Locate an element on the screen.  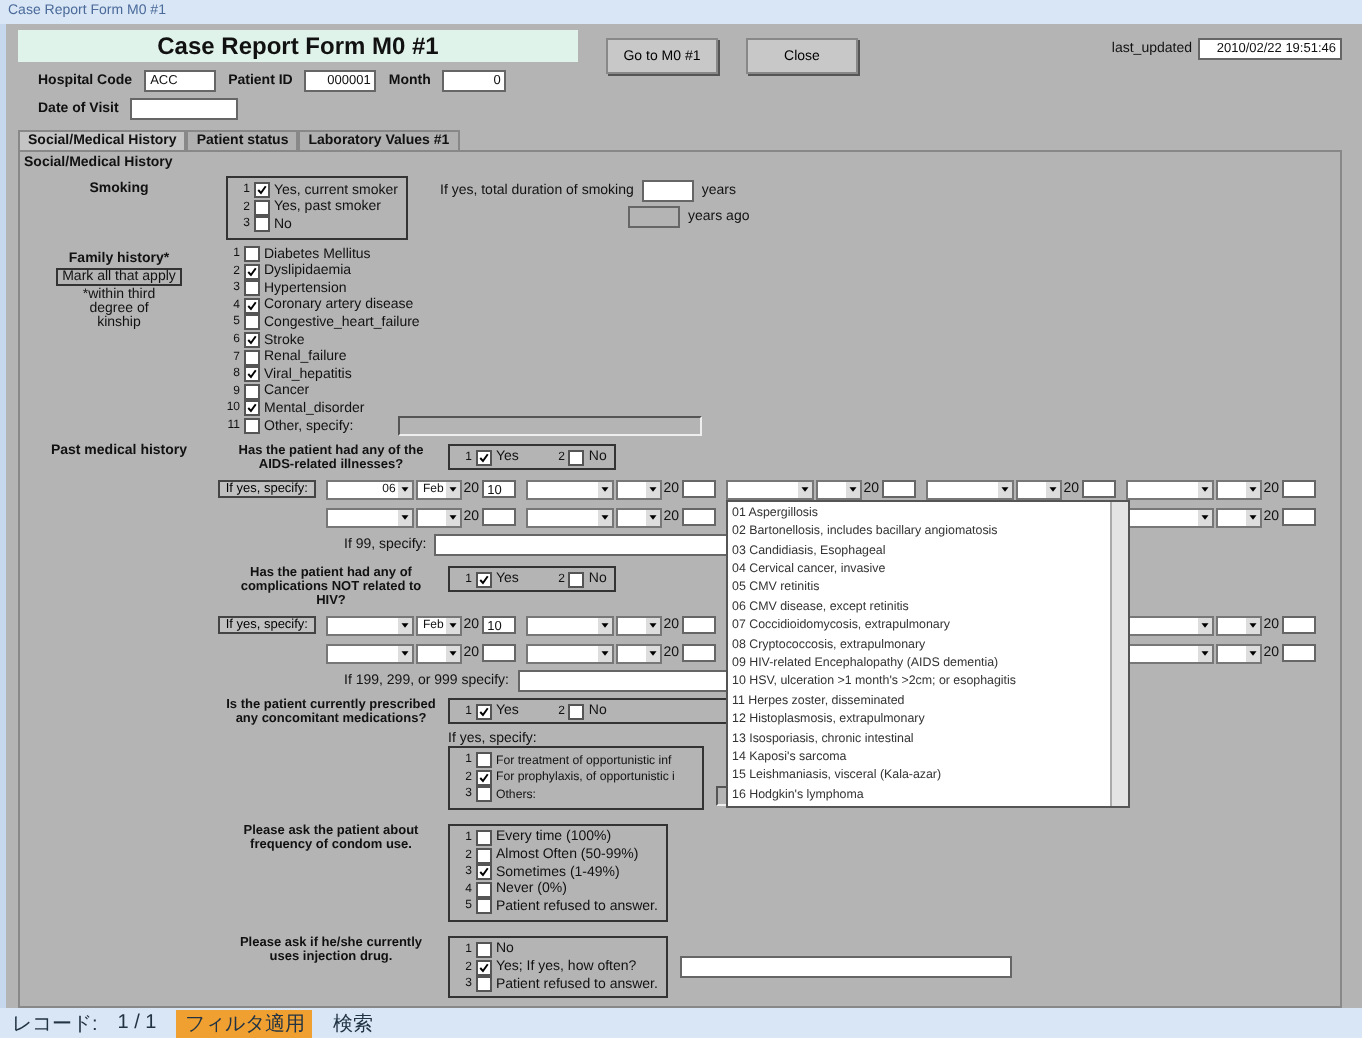
form-title: Case Report Form M0 #1 is located at coordinates (298, 46).